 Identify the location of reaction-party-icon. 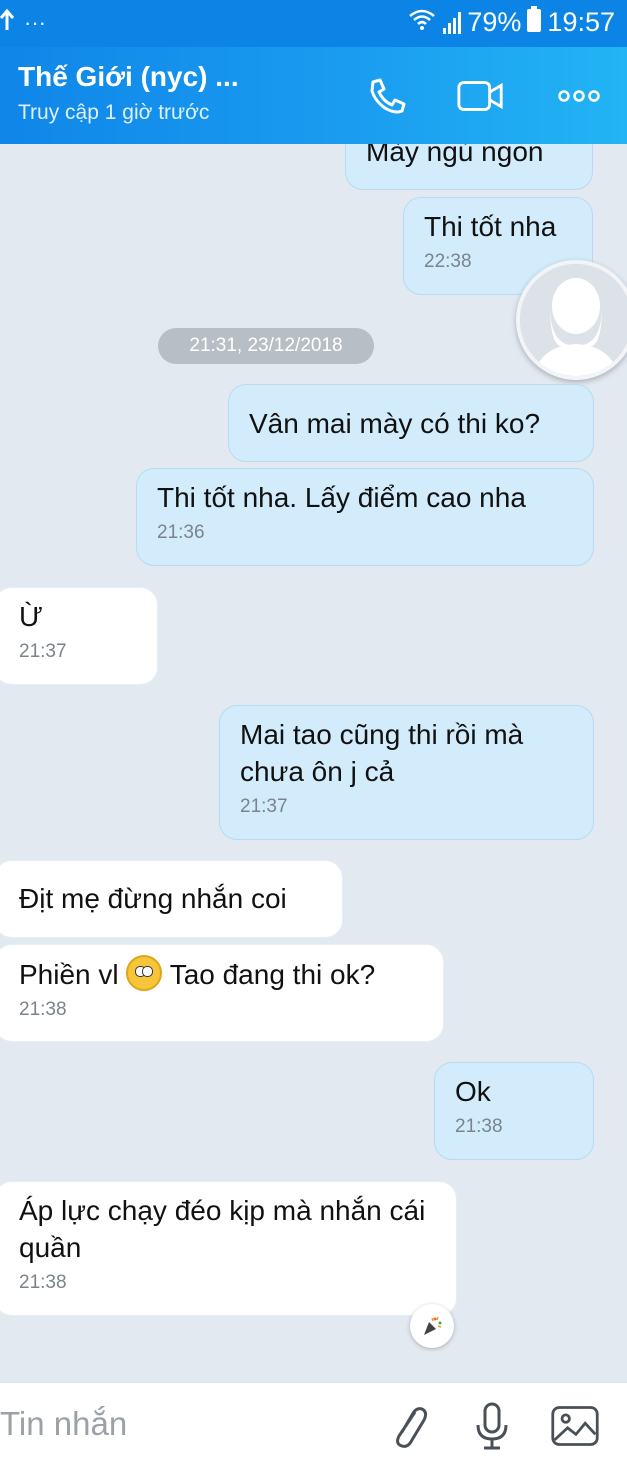
(432, 1326).